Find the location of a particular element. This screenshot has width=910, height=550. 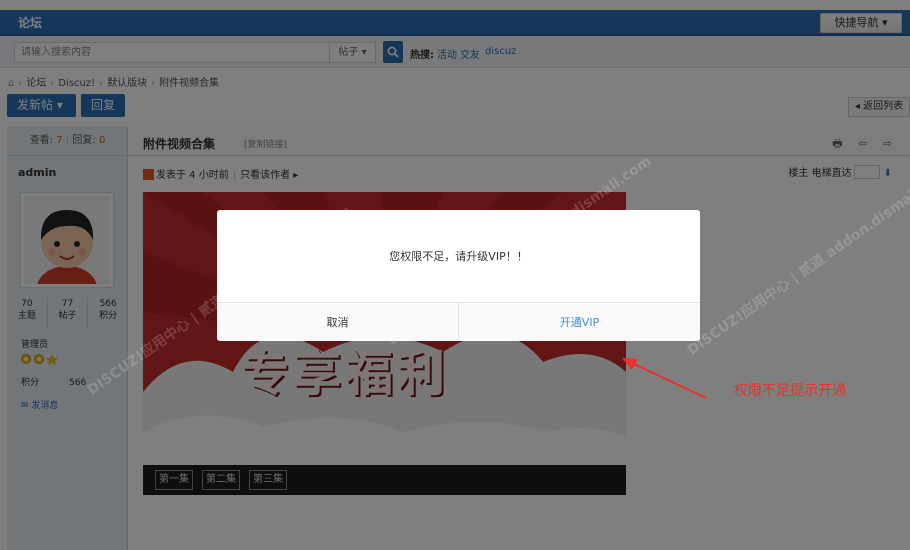

dialog-footer: 取消 开通VIP is located at coordinates (458, 321).